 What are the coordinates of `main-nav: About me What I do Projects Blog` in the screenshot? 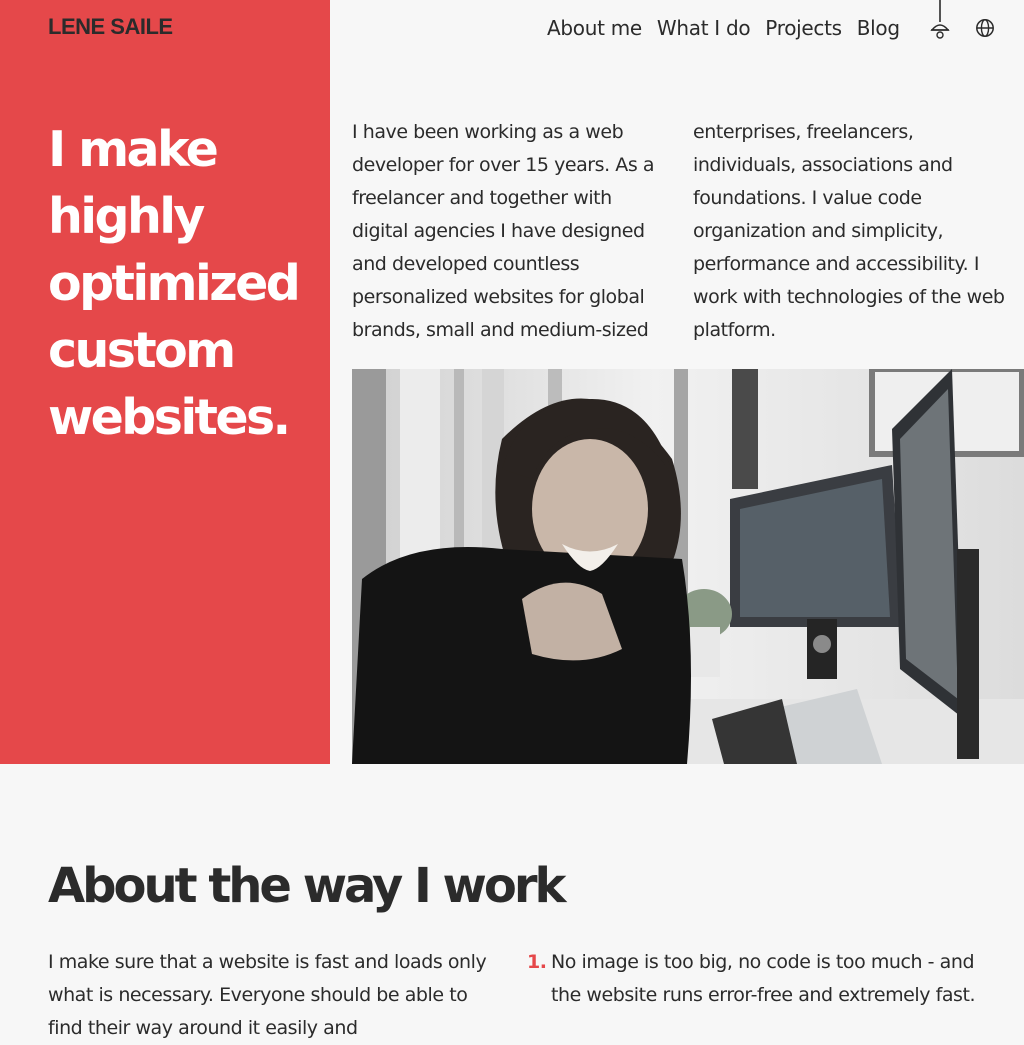 It's located at (731, 28).